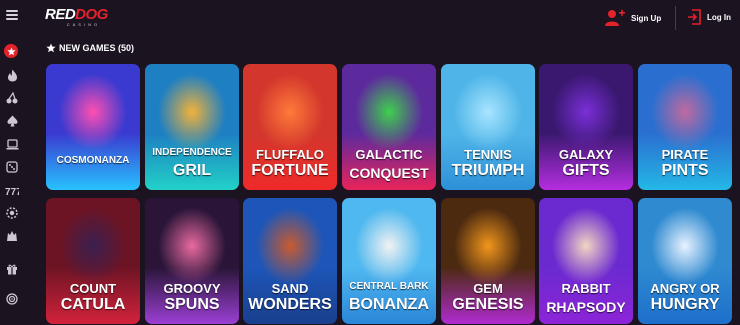  I want to click on sidebar-item-new-games, so click(11, 51).